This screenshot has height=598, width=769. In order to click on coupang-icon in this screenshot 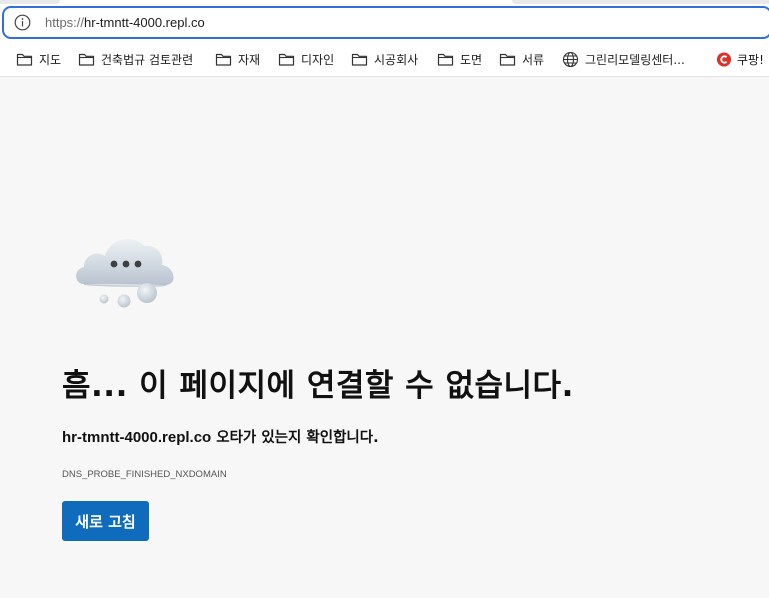, I will do `click(724, 59)`.